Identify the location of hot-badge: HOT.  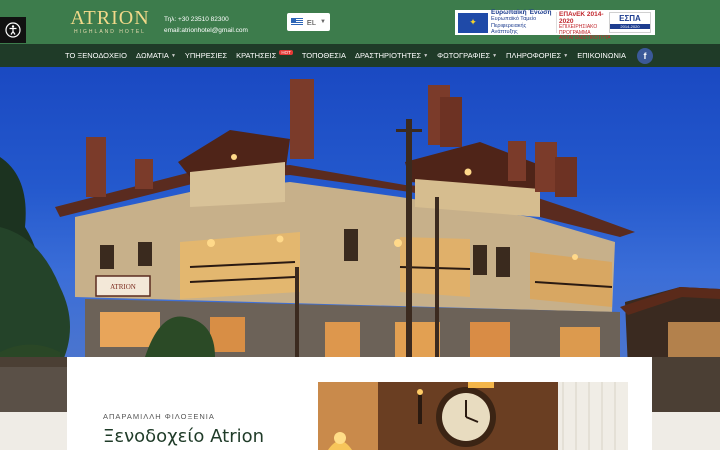
(286, 52).